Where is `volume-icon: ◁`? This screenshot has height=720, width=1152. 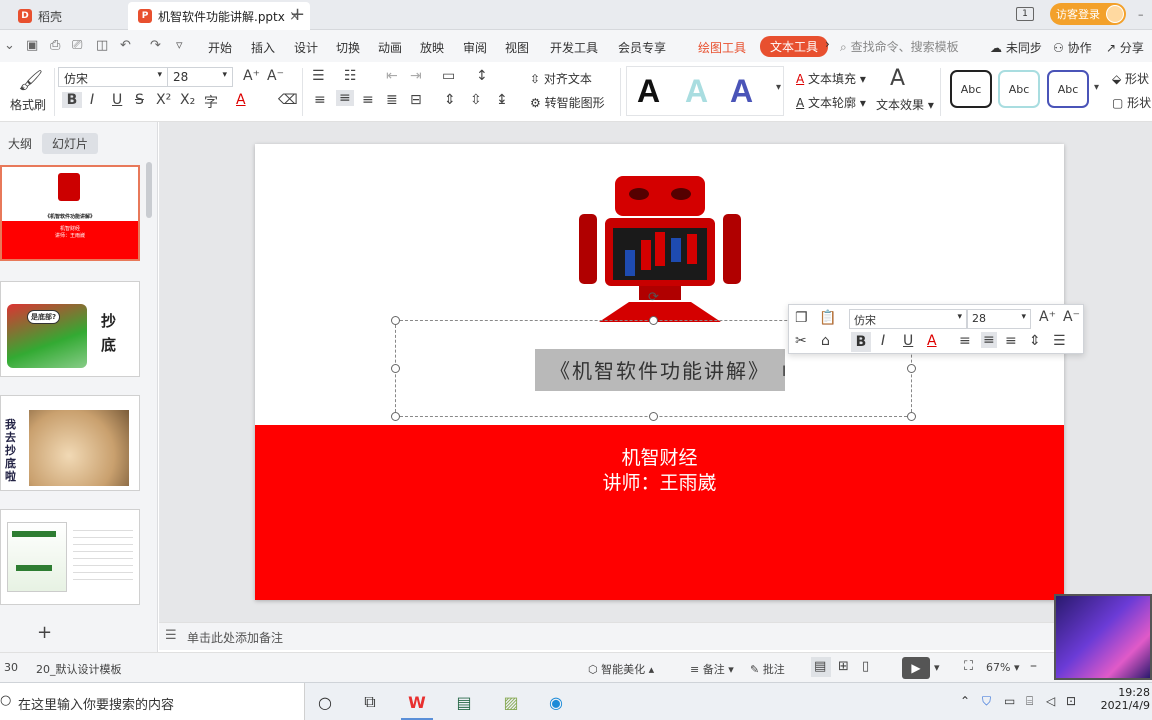 volume-icon: ◁ is located at coordinates (1050, 701).